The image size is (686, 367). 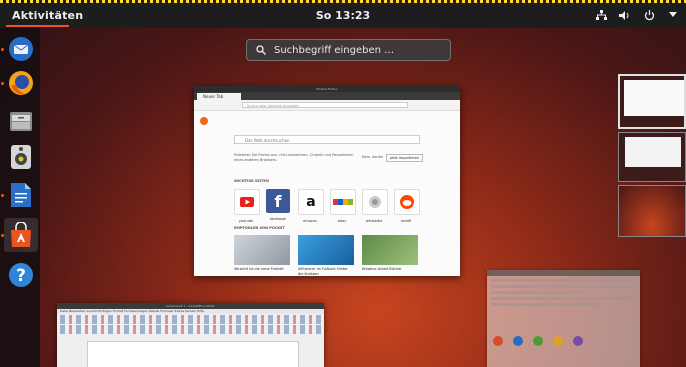 I want to click on dock-item-firefox, so click(x=18, y=83).